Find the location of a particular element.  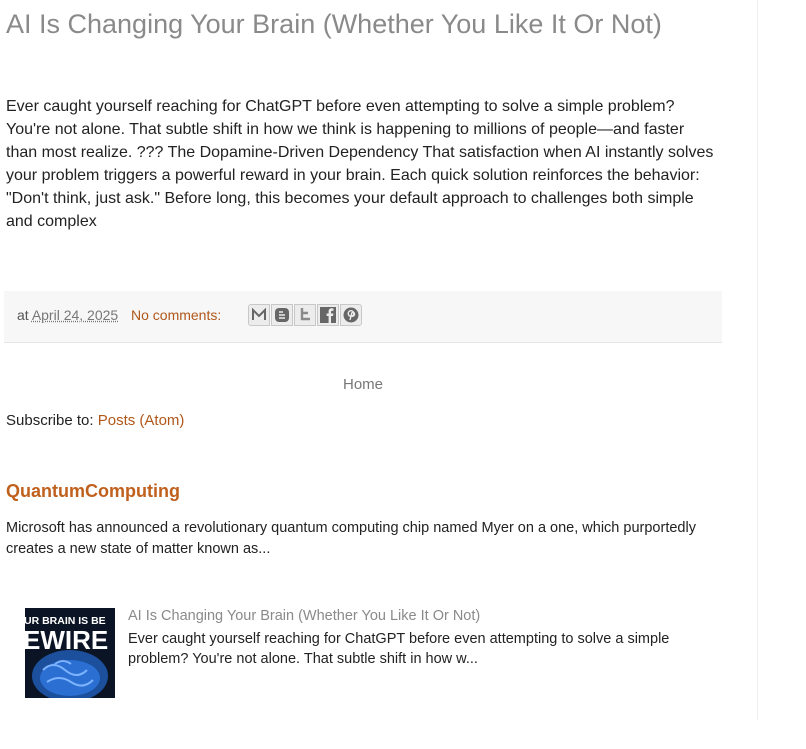

at-label: at is located at coordinates (23, 315).